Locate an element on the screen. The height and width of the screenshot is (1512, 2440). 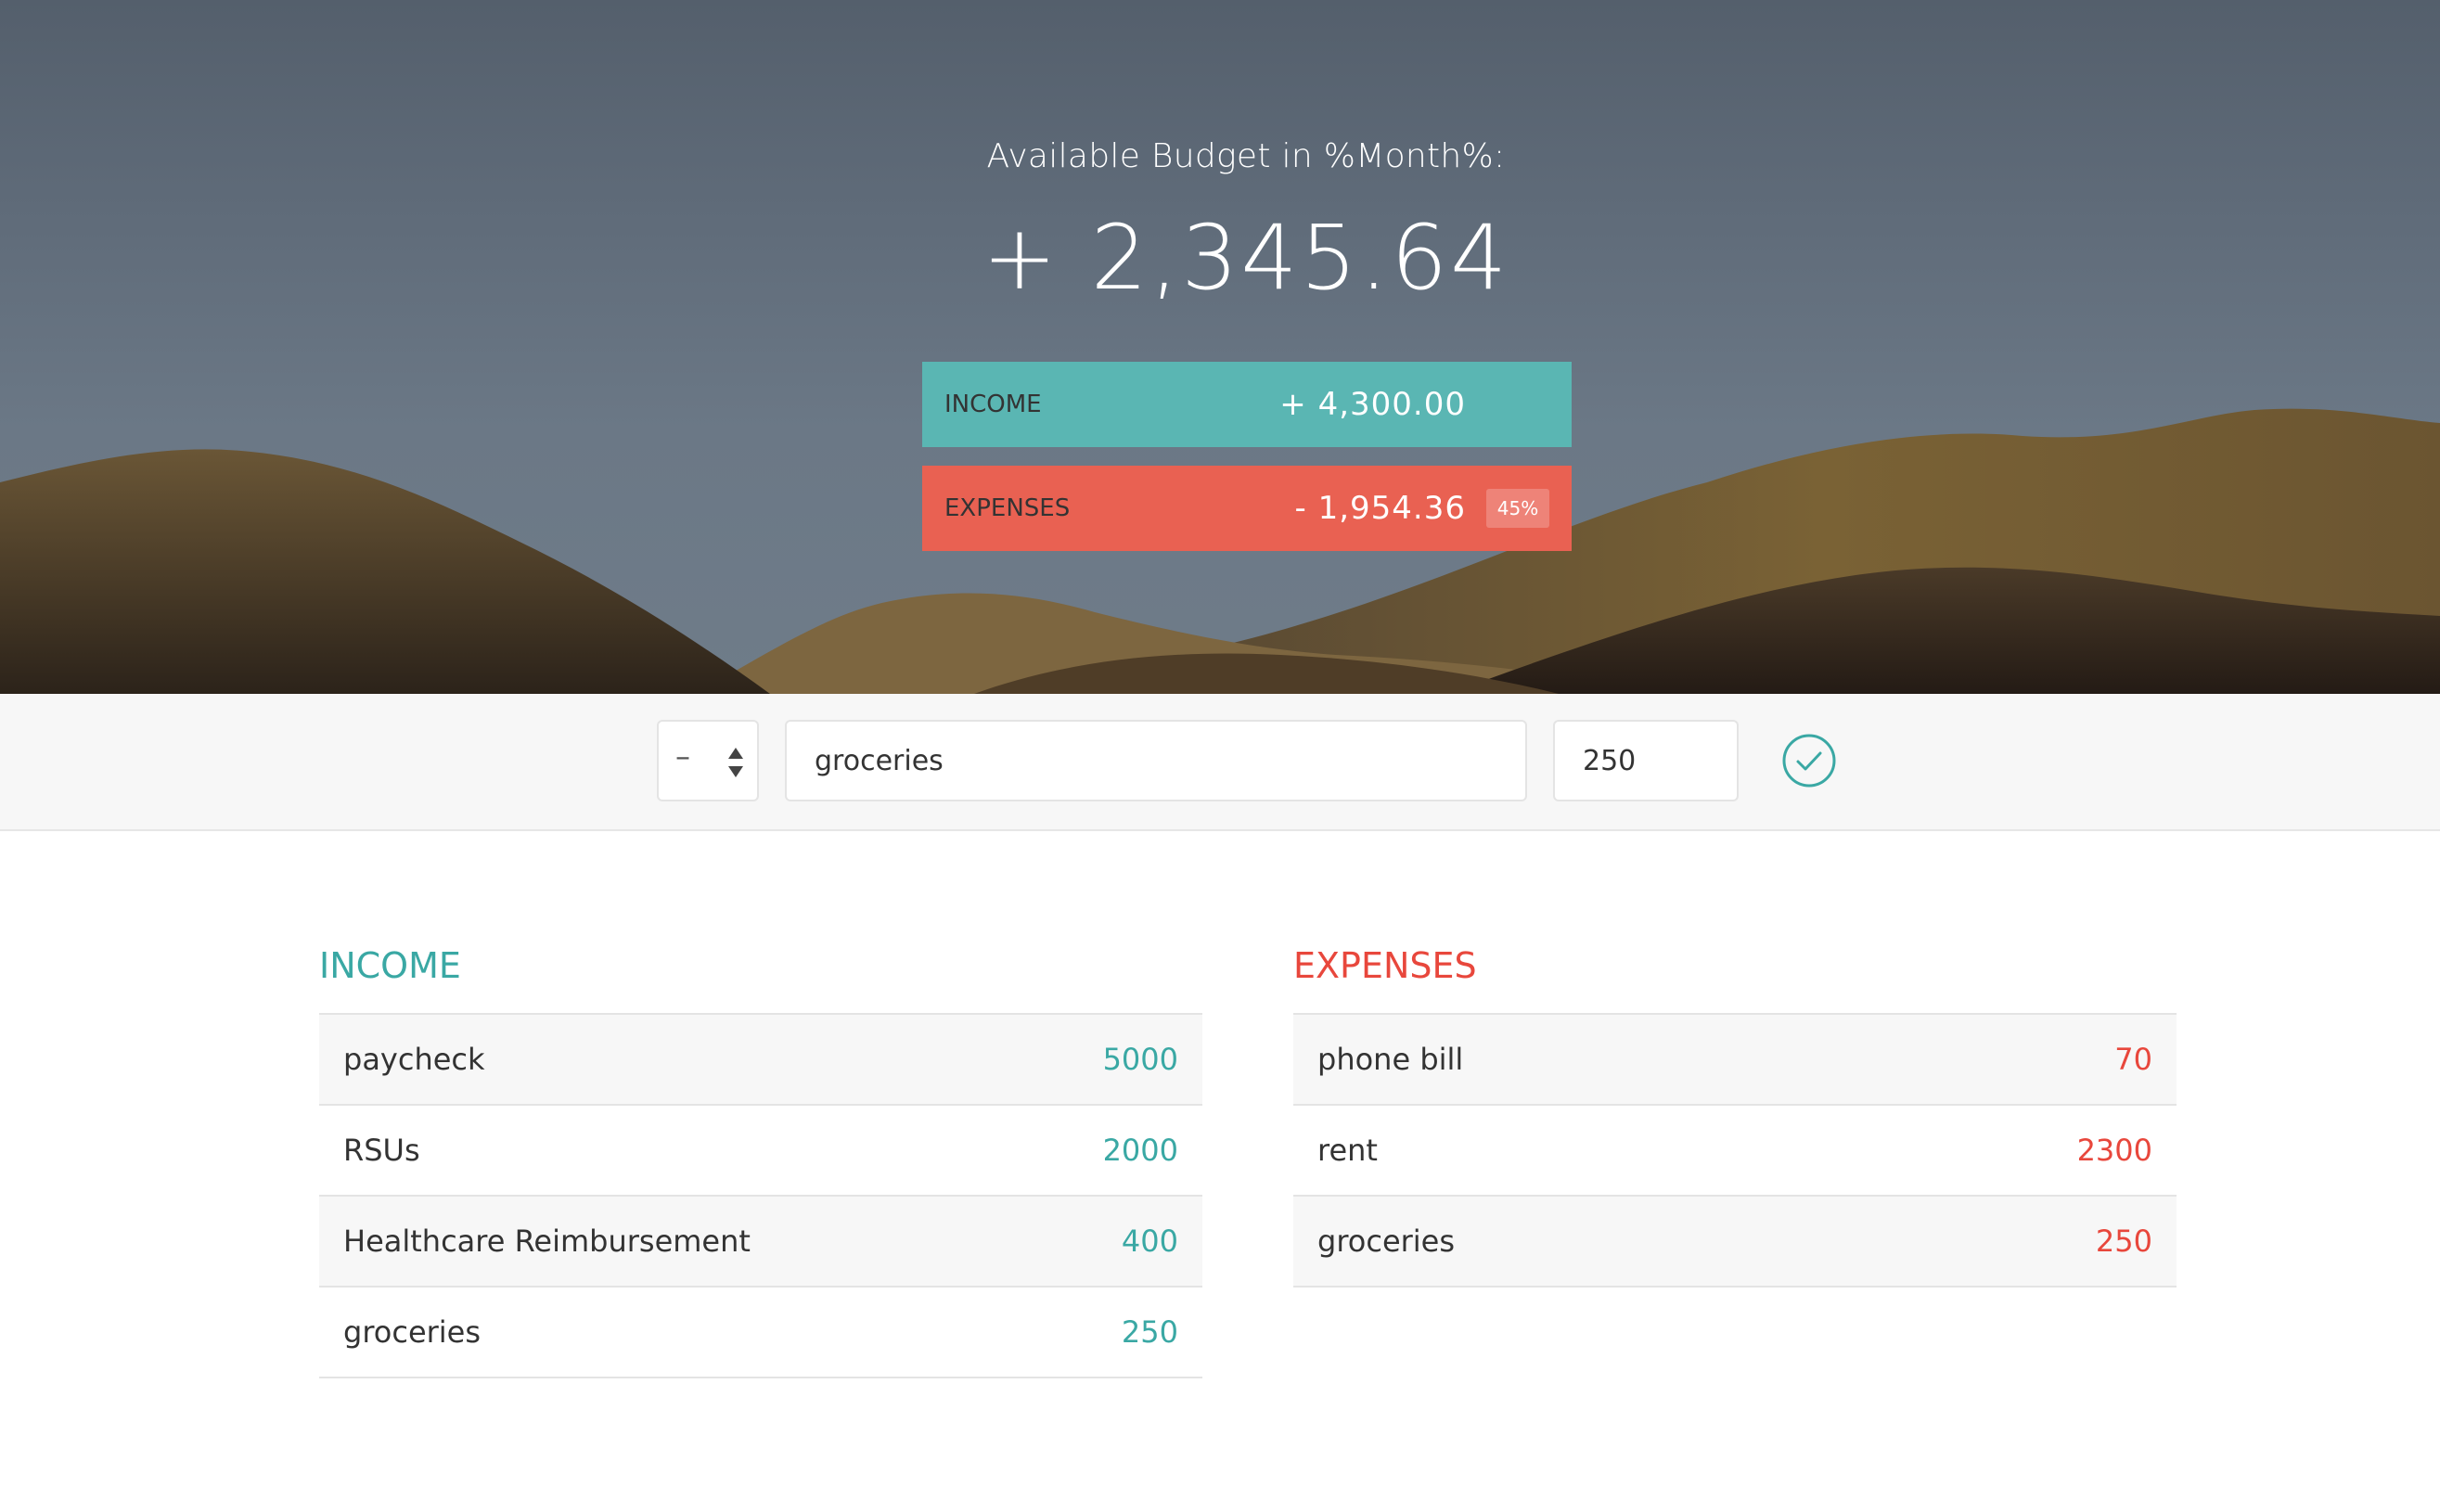
income-item: paycheck 5000 is located at coordinates (760, 1060).